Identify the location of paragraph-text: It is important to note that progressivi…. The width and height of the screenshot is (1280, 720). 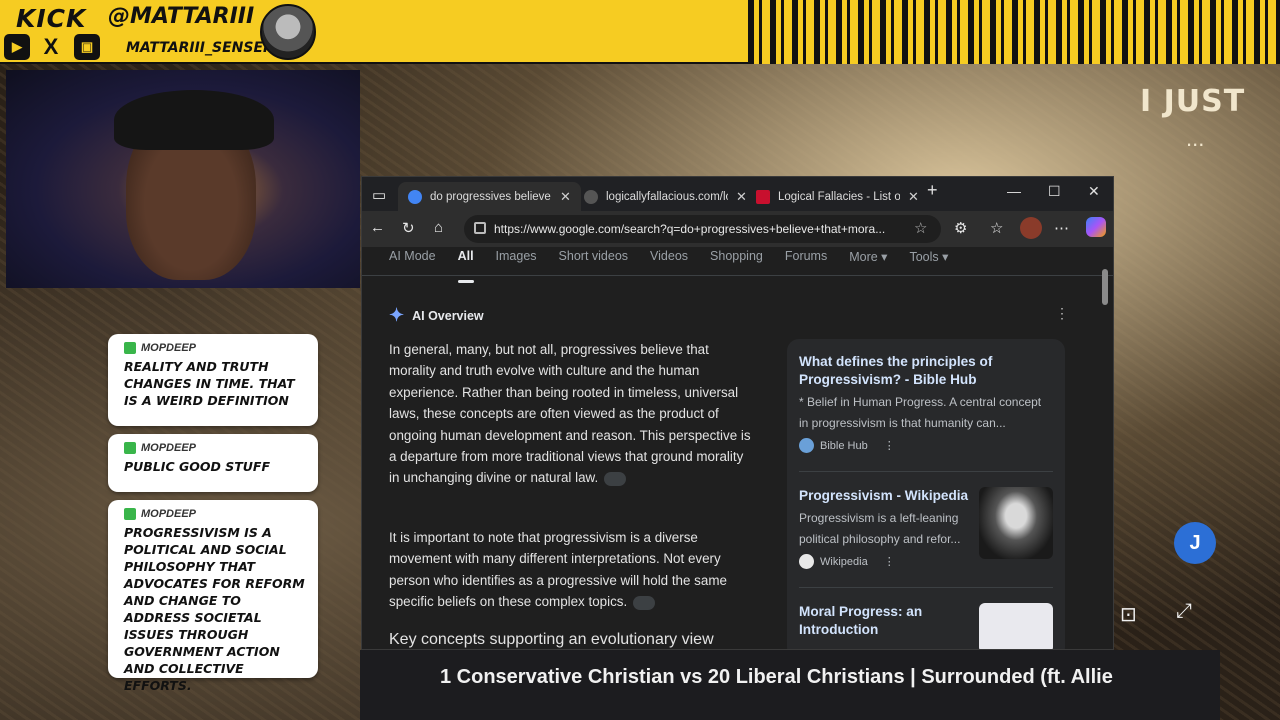
(558, 570).